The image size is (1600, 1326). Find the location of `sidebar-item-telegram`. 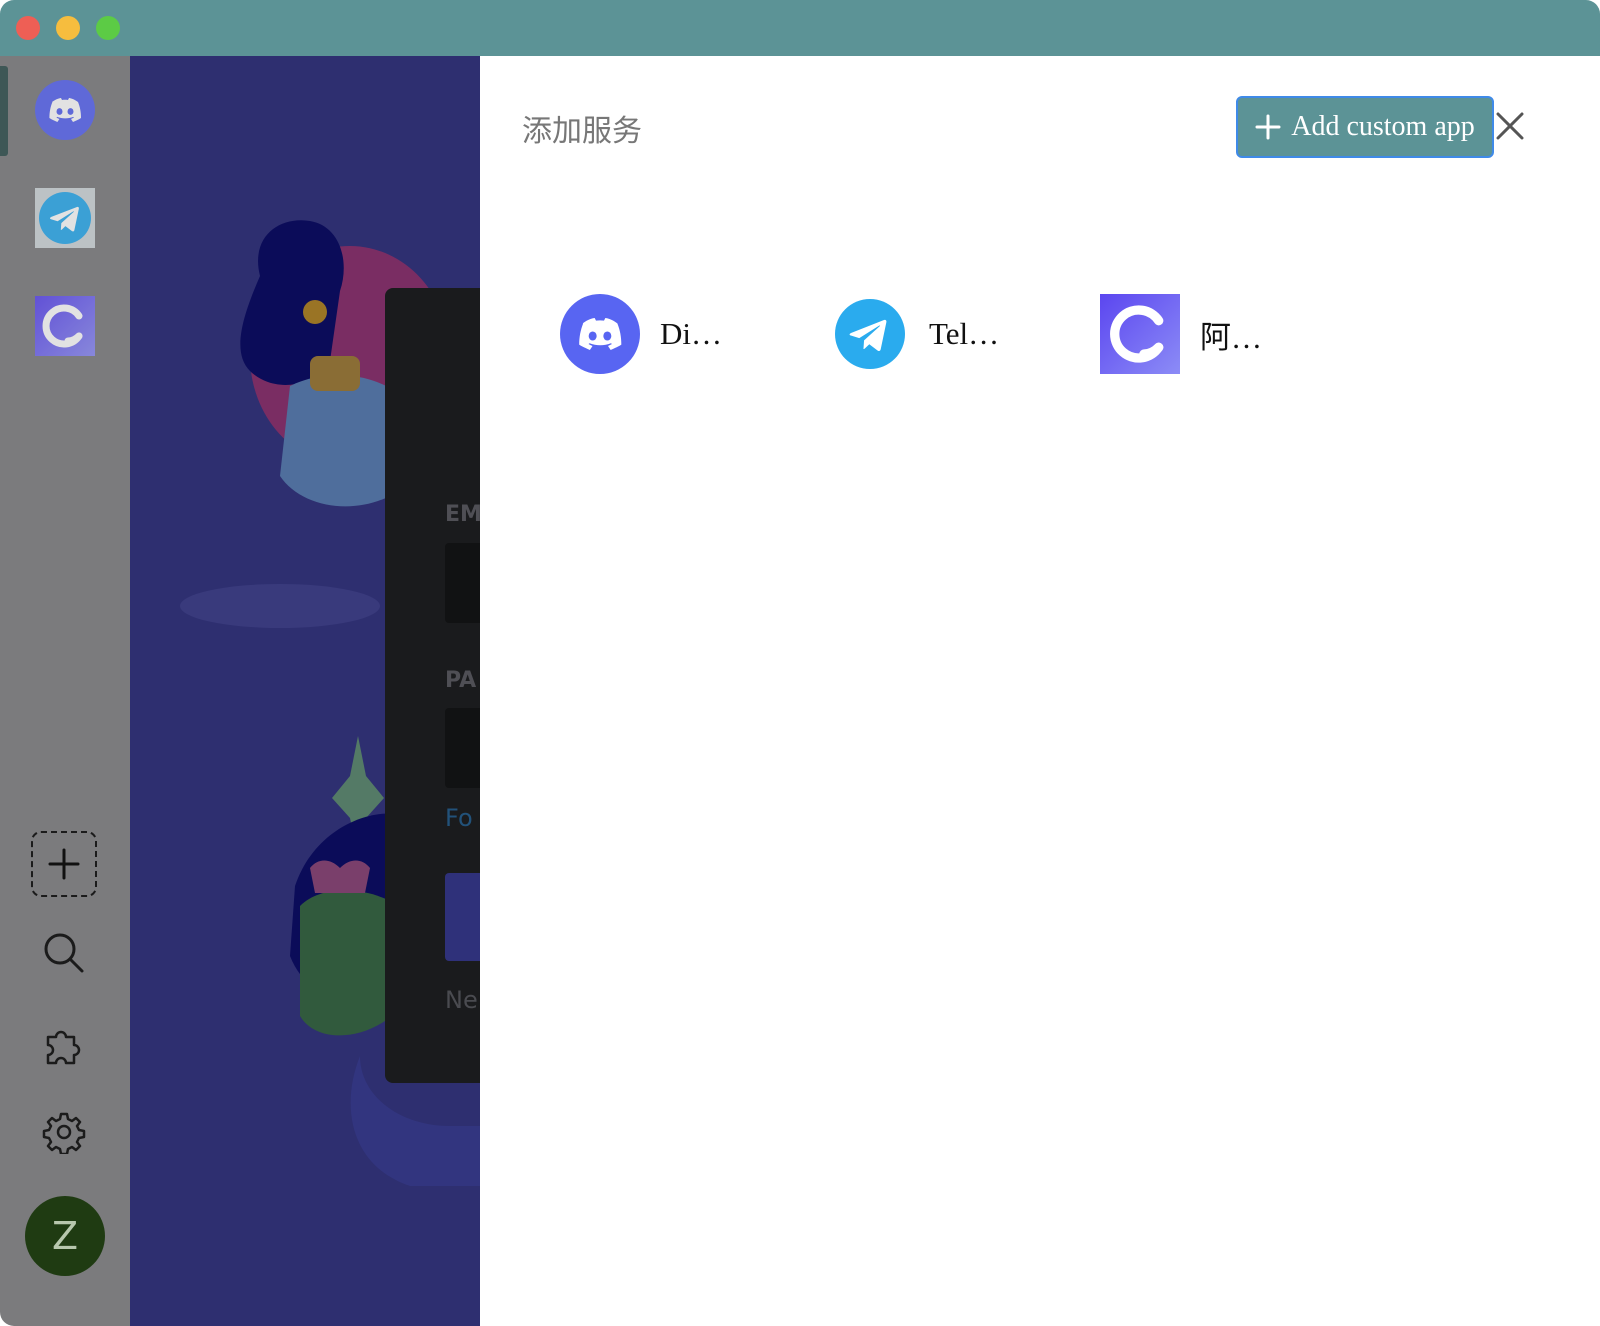

sidebar-item-telegram is located at coordinates (65, 218).